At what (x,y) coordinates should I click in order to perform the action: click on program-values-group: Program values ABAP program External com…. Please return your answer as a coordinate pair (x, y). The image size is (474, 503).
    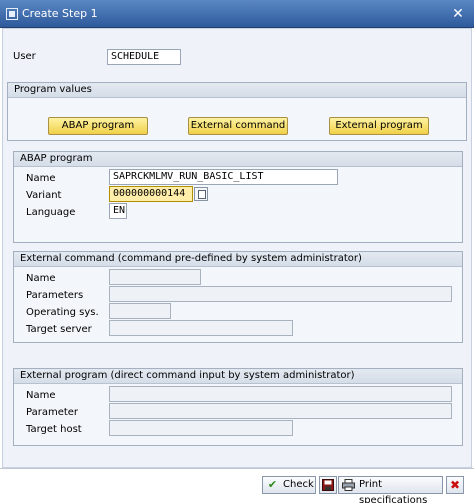
    Looking at the image, I should click on (237, 111).